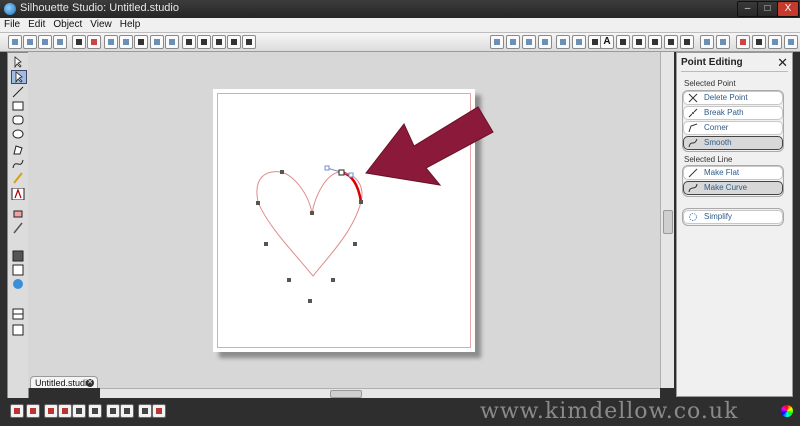 This screenshot has height=426, width=800. Describe the element at coordinates (33, 411) in the screenshot. I see `ungroup-icon` at that location.